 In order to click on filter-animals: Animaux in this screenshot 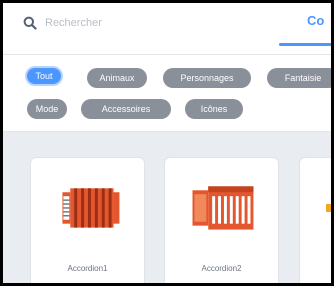, I will do `click(117, 78)`.